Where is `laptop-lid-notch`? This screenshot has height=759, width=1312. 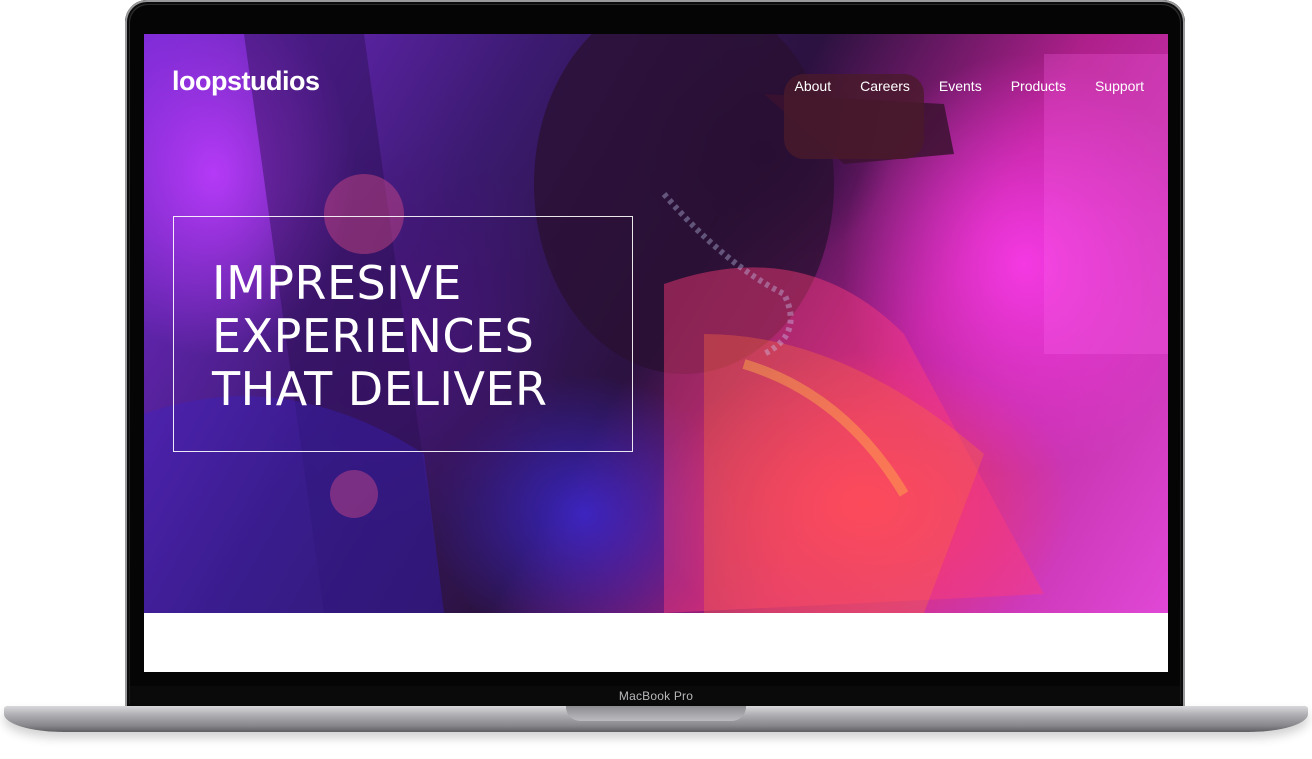
laptop-lid-notch is located at coordinates (656, 713).